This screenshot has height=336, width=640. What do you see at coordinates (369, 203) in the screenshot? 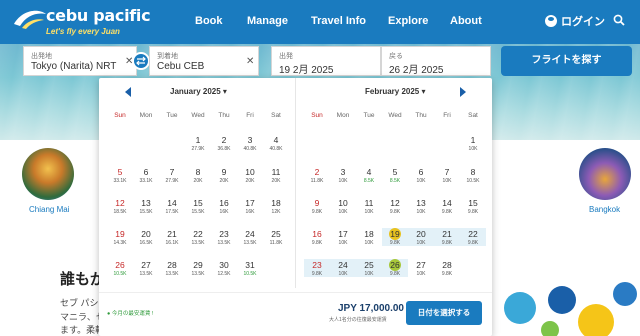
I see `day-number: 11` at bounding box center [369, 203].